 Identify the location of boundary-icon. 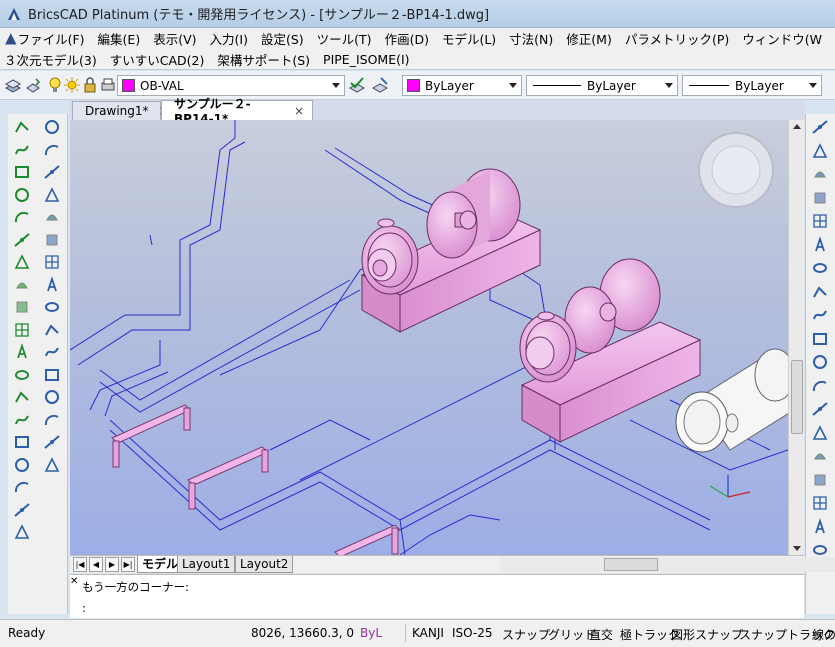
(22, 352).